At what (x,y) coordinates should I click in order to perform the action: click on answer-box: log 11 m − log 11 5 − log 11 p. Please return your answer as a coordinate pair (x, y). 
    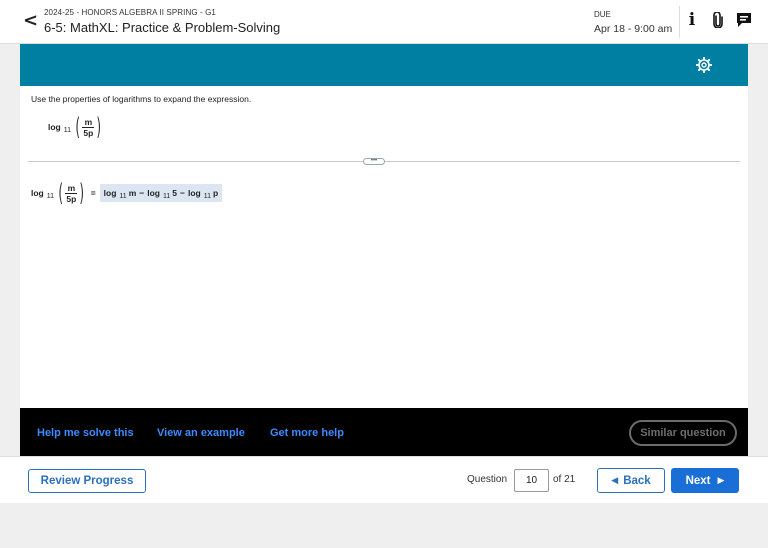
    Looking at the image, I should click on (161, 193).